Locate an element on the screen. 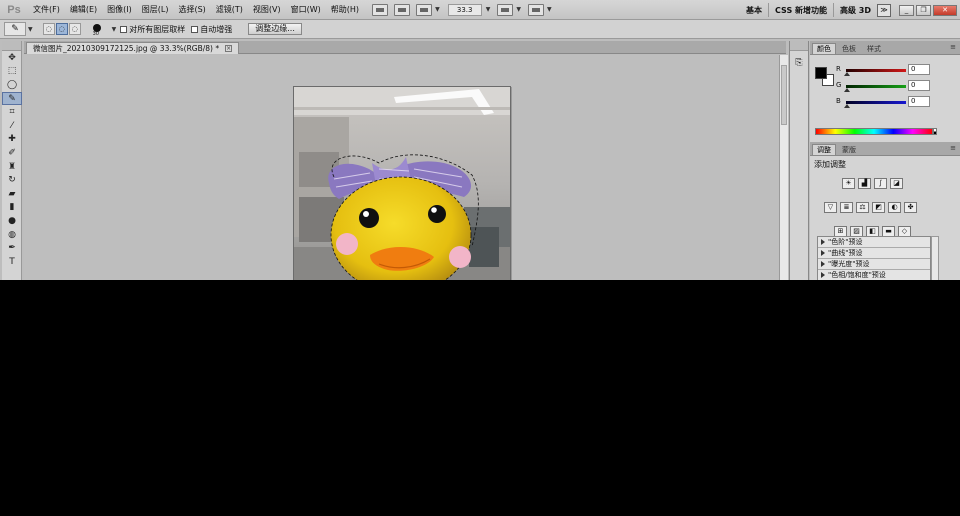 This screenshot has height=516, width=960. dodge-tool-icon: ◍ is located at coordinates (12, 235).